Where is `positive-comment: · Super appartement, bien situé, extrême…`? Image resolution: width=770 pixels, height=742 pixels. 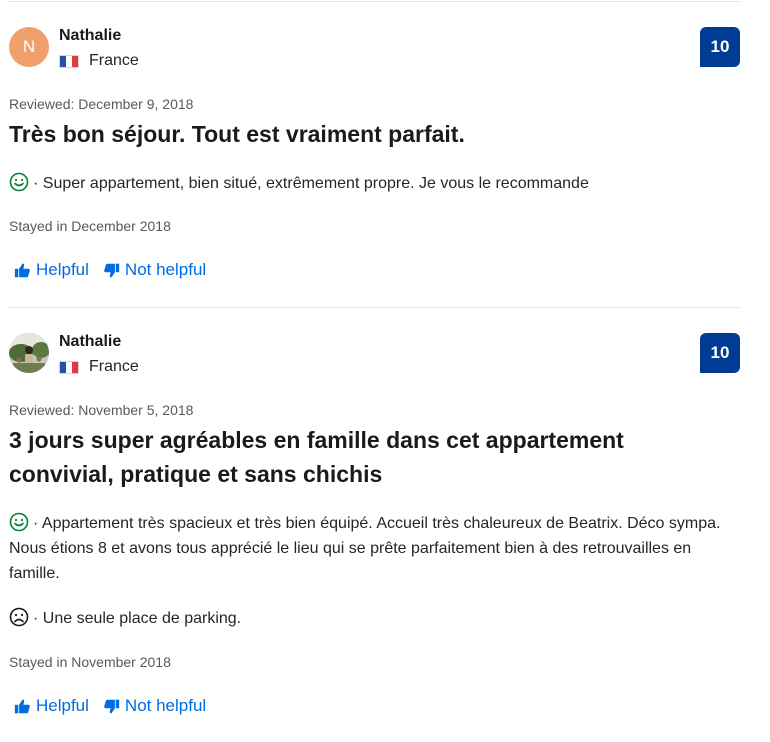 positive-comment: · Super appartement, bien situé, extrême… is located at coordinates (369, 183).